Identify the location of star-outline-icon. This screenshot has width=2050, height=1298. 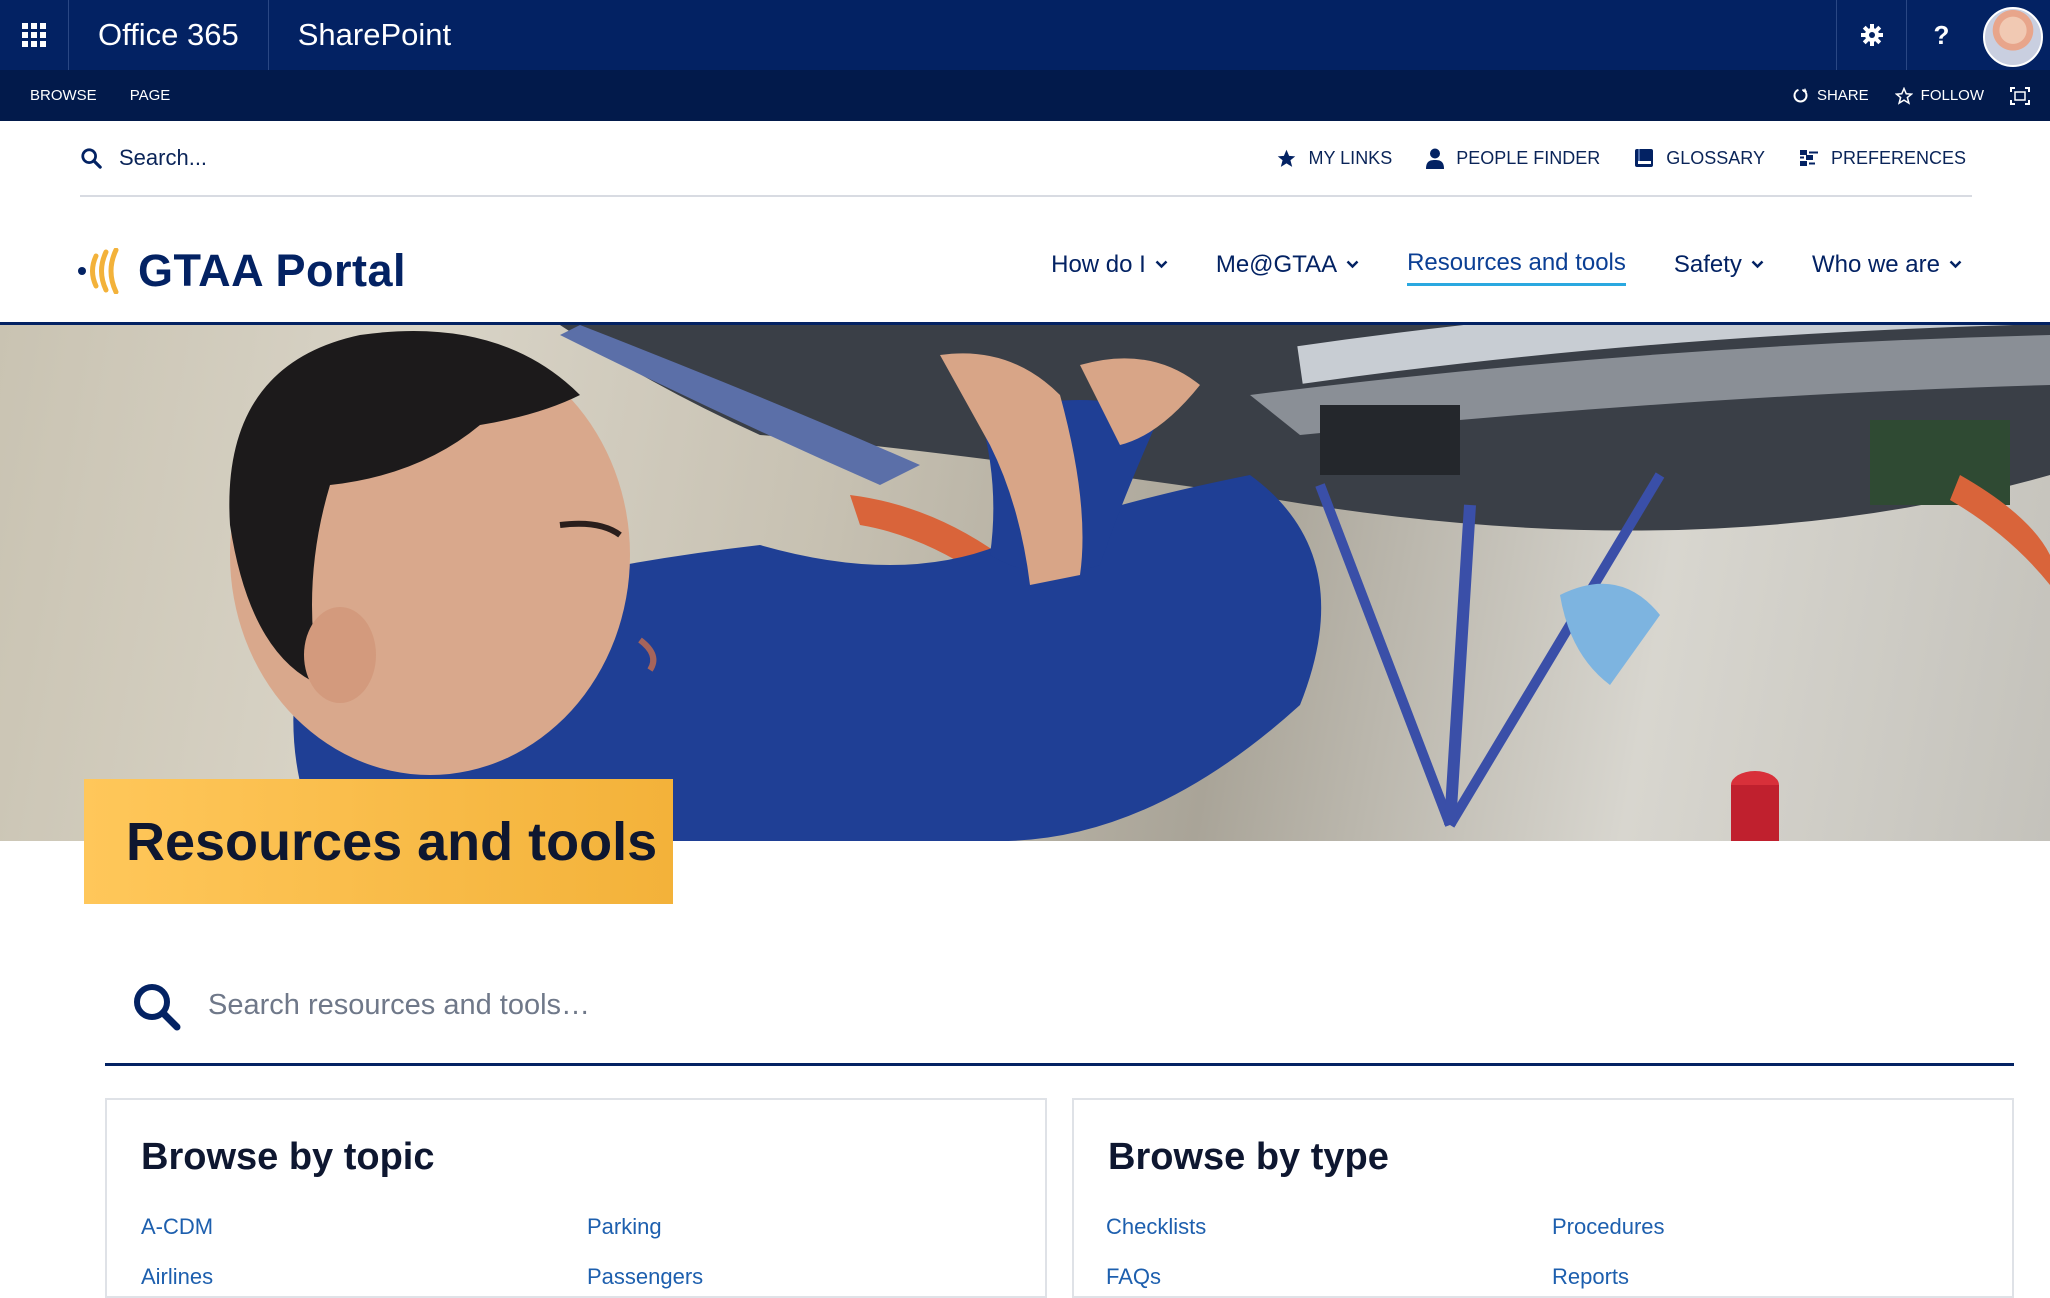
(1903, 95).